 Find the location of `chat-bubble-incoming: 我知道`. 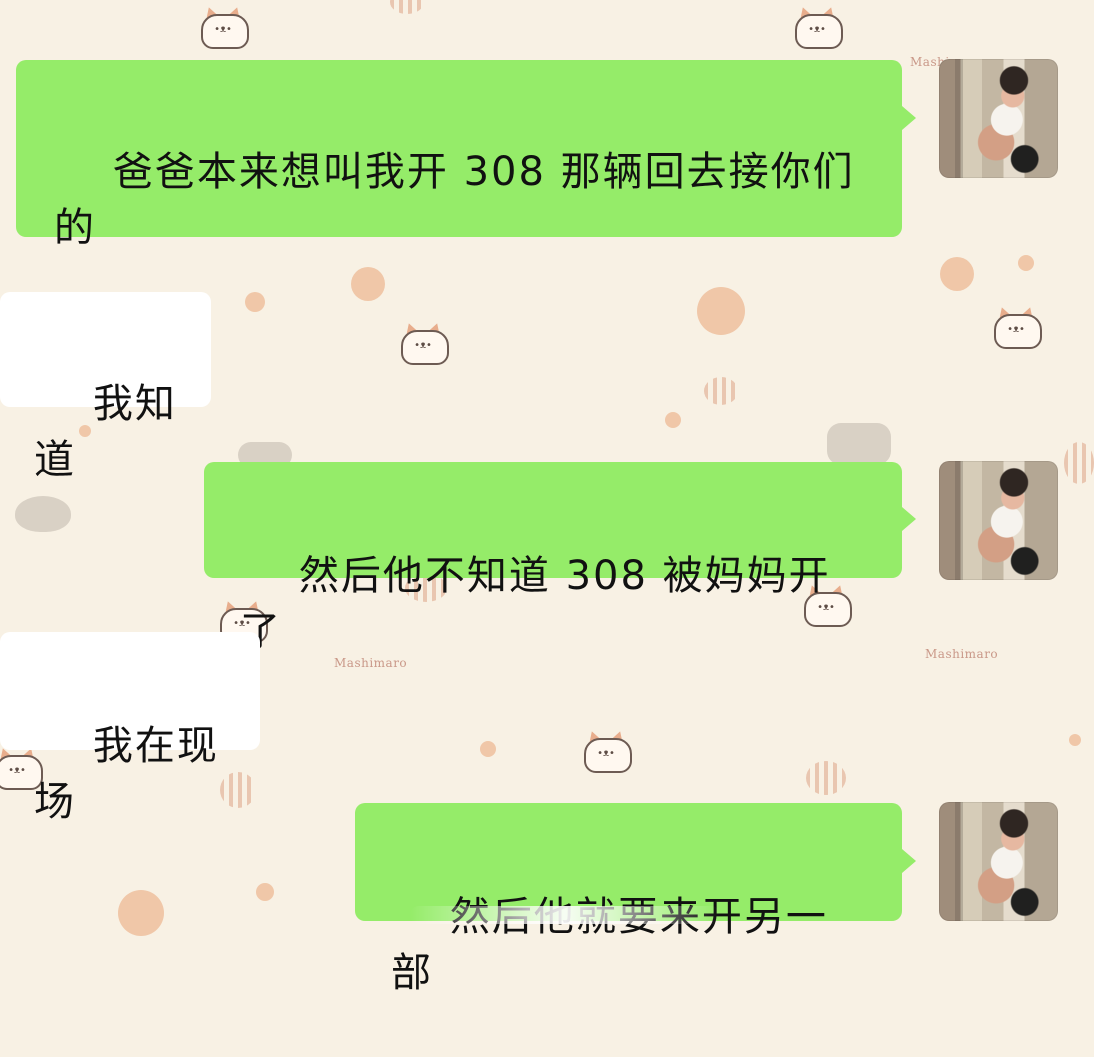

chat-bubble-incoming: 我知道 is located at coordinates (105, 387).